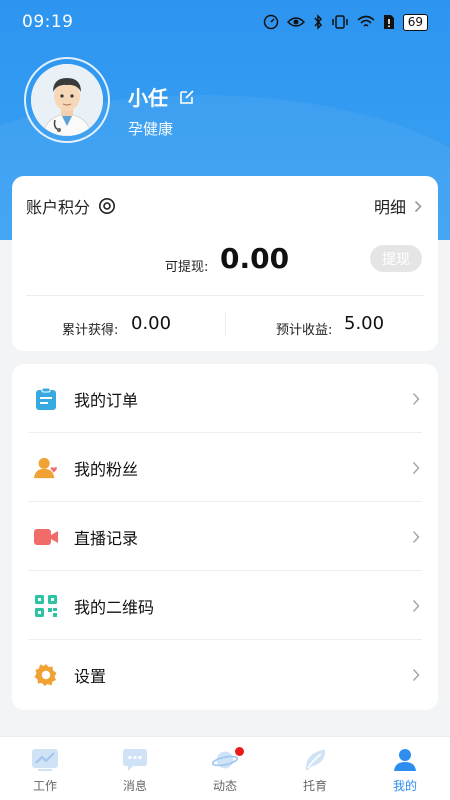  I want to click on status-bar: 09:19 69, so click(225, 22).